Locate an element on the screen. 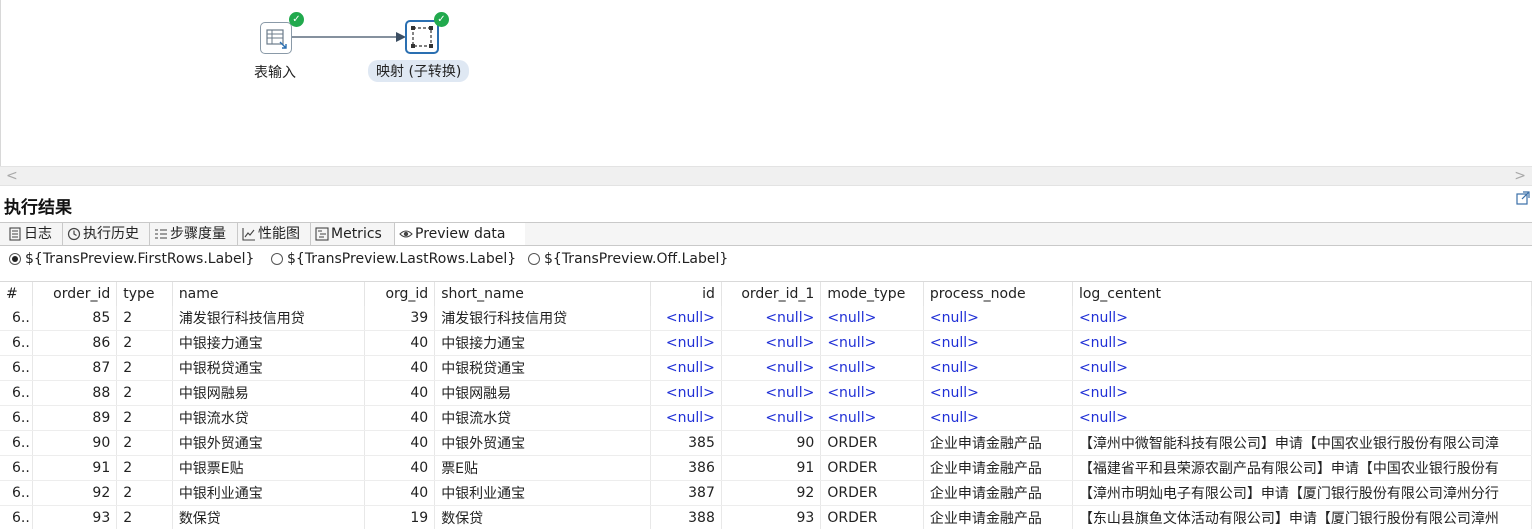 The width and height of the screenshot is (1532, 529). table-cell: 91 is located at coordinates (770, 468).